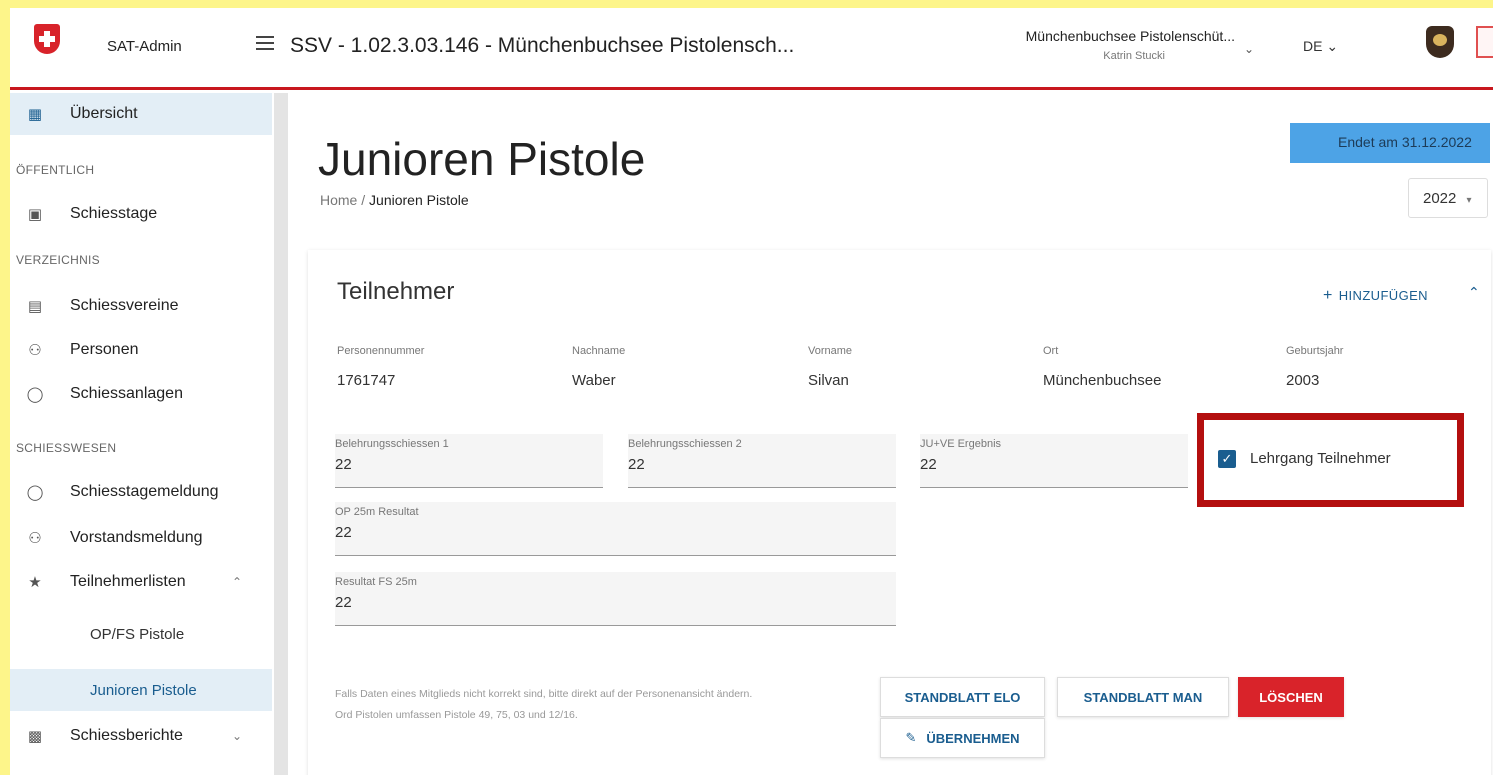 Image resolution: width=1493 pixels, height=775 pixels. I want to click on association-badge-icon, so click(1484, 42).